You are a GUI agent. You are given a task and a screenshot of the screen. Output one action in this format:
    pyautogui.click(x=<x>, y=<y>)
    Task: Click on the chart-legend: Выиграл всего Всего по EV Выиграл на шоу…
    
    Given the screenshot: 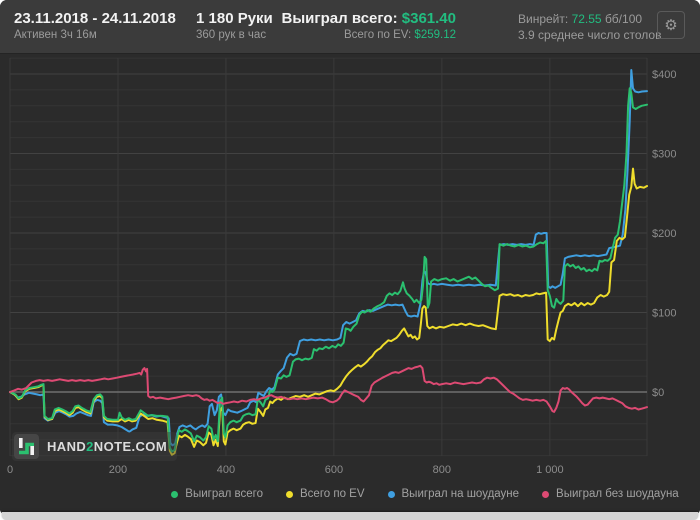 What is the action you would take?
    pyautogui.click(x=350, y=494)
    